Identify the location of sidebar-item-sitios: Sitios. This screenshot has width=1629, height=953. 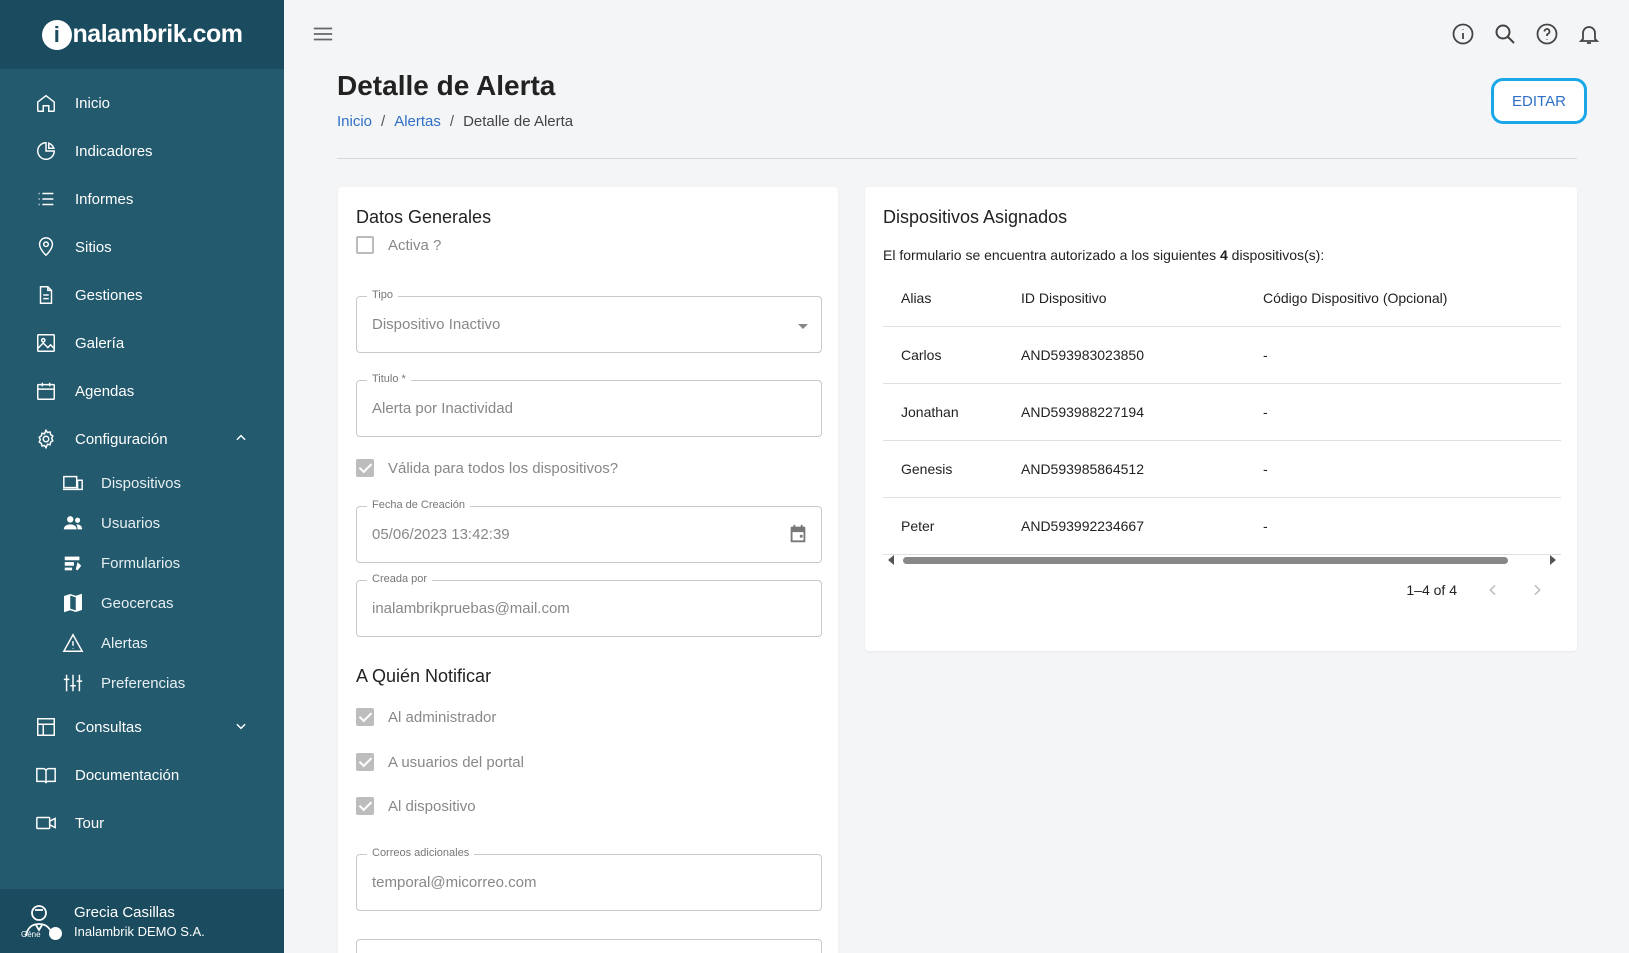
(142, 247).